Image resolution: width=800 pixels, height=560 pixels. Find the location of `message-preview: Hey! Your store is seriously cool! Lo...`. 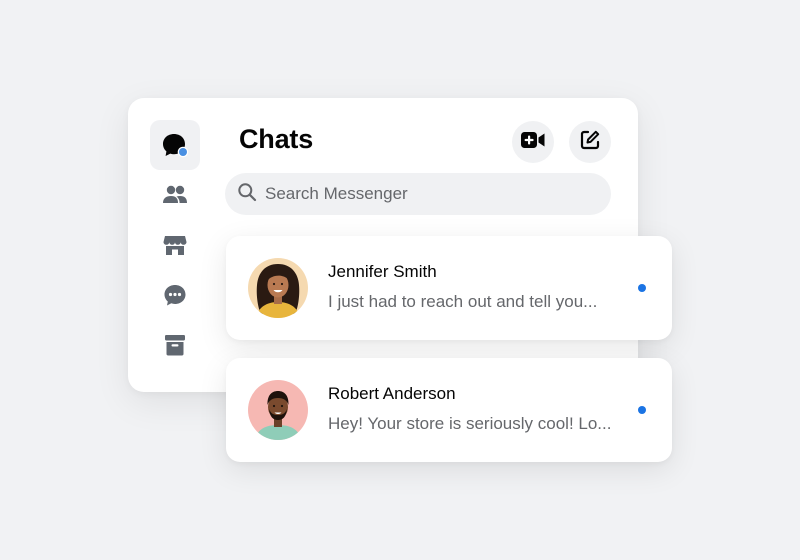

message-preview: Hey! Your store is seriously cool! Lo... is located at coordinates (470, 423).